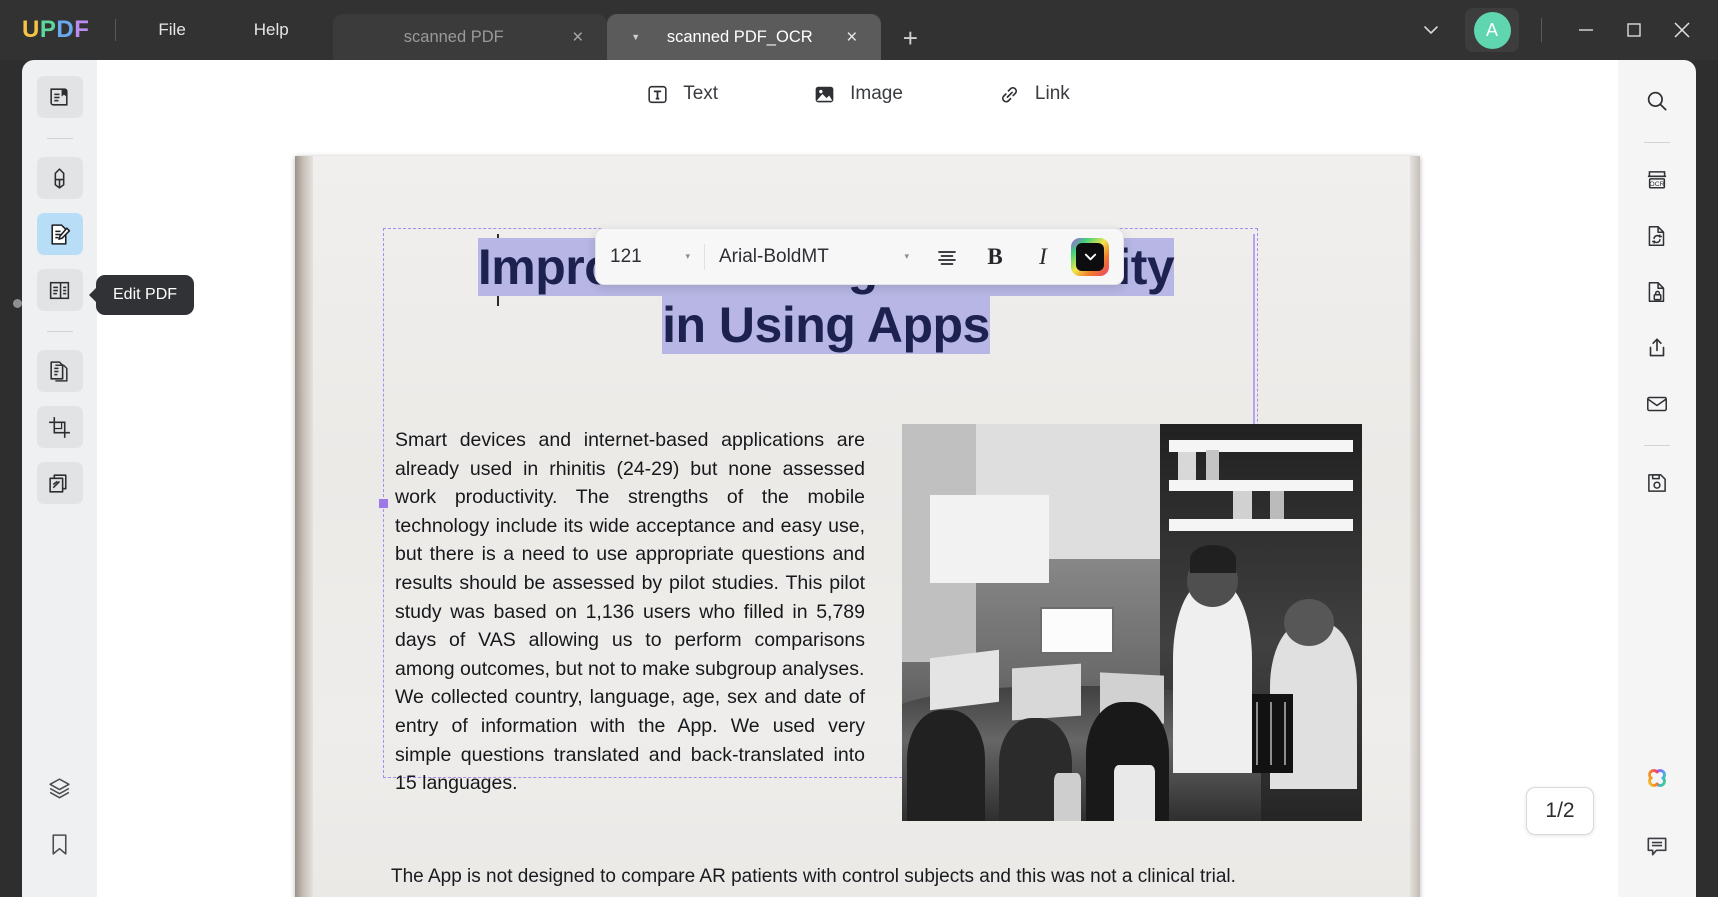 The image size is (1718, 897). I want to click on edit-mode-bar: Text Image Link, so click(857, 94).